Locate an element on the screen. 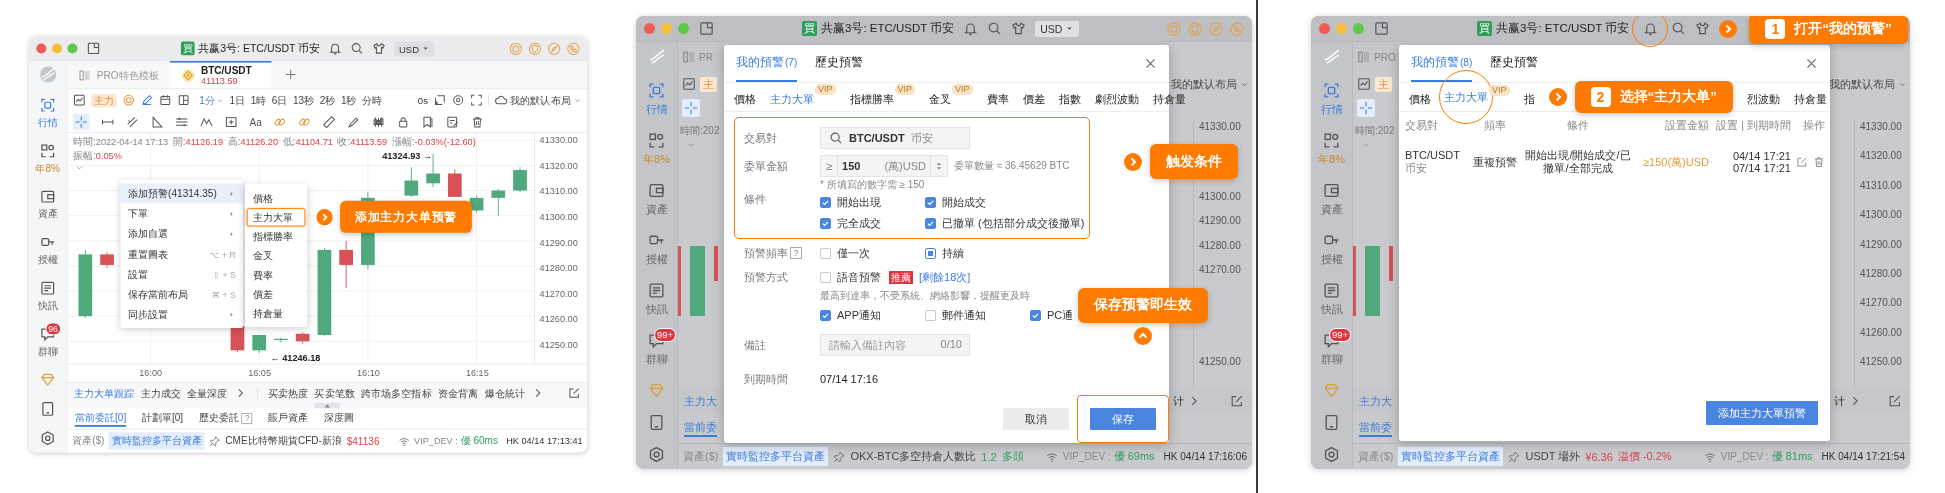 This screenshot has height=493, width=1945. sidebar-item: 群聊 96 is located at coordinates (48, 341).